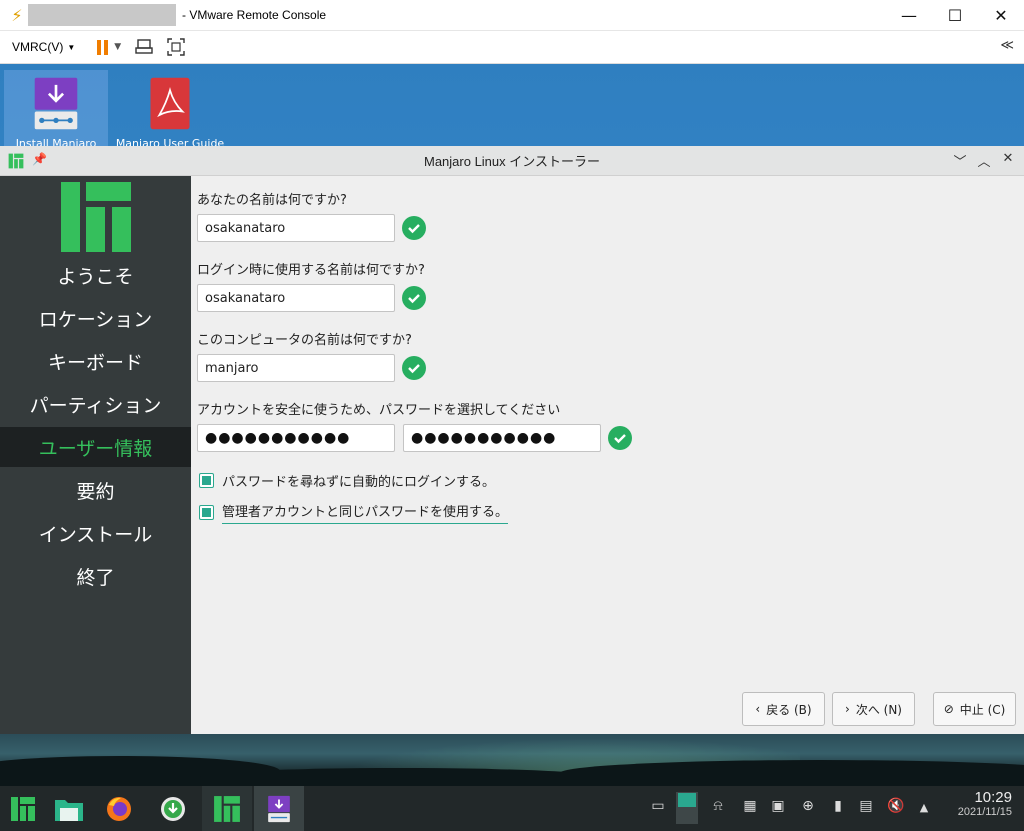 This screenshot has width=1024, height=831. What do you see at coordinates (38, 47) in the screenshot?
I see `vmrc-menu-label: VMRC(V)` at bounding box center [38, 47].